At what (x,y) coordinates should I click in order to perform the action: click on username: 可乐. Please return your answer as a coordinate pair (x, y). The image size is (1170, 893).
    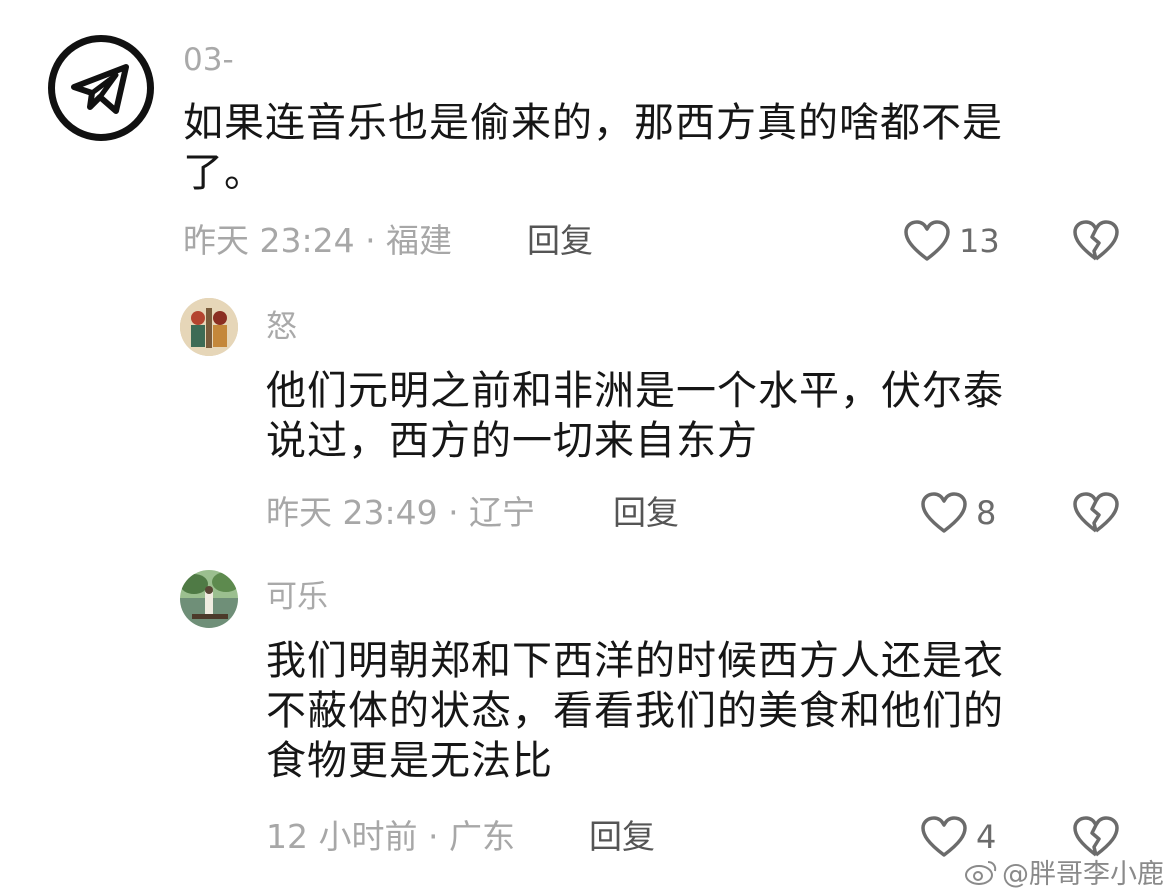
    Looking at the image, I should click on (297, 597).